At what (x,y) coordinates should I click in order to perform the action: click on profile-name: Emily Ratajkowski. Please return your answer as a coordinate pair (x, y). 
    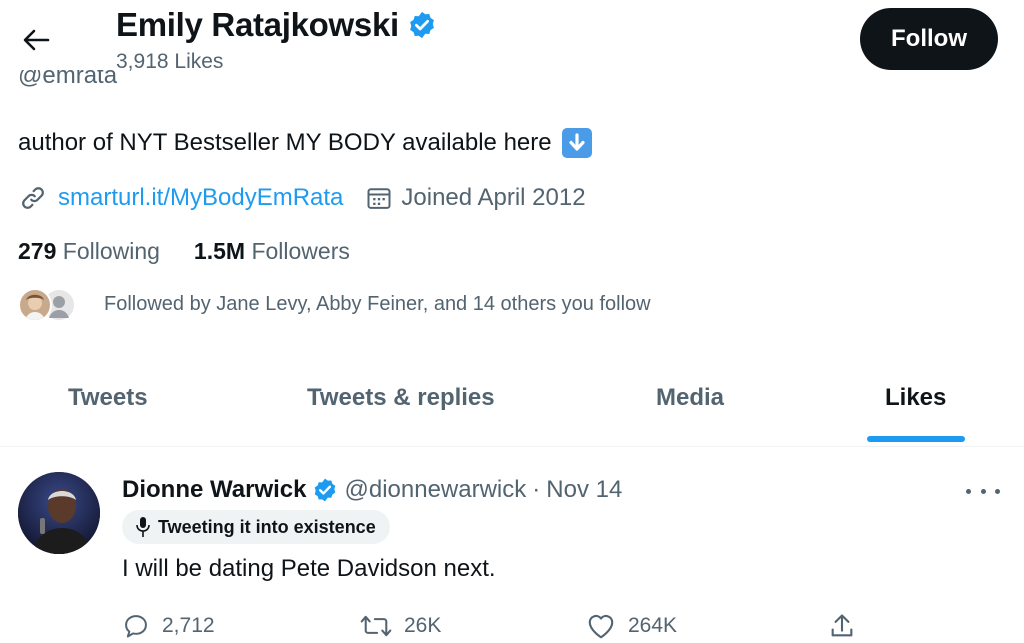
    Looking at the image, I should click on (257, 24).